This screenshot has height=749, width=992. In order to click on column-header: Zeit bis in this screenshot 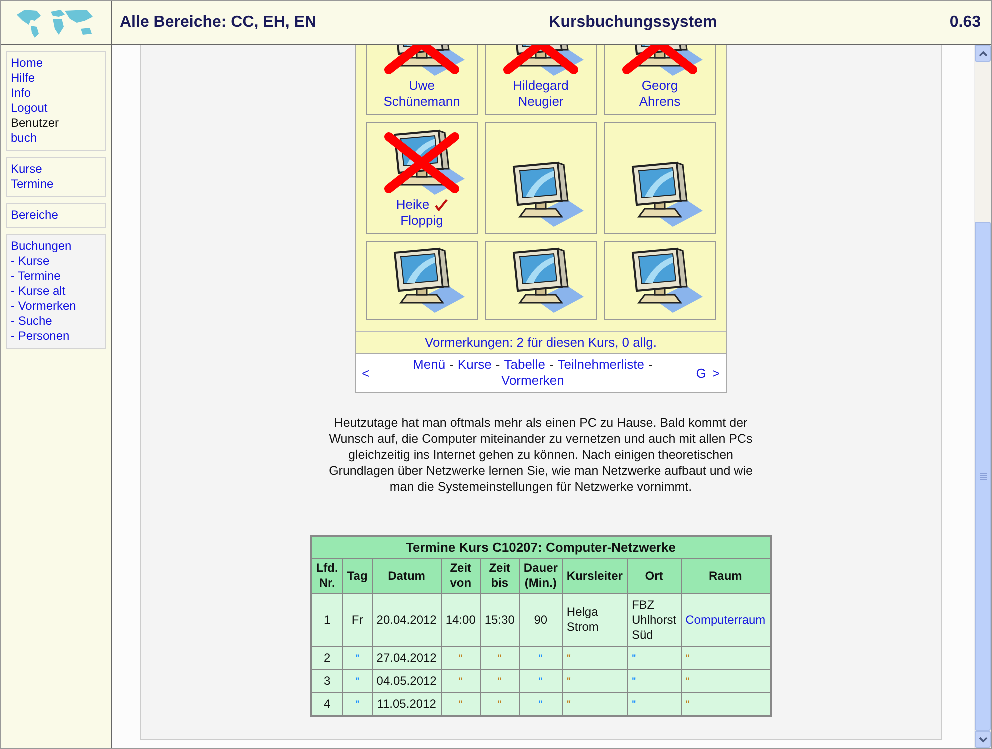, I will do `click(500, 576)`.